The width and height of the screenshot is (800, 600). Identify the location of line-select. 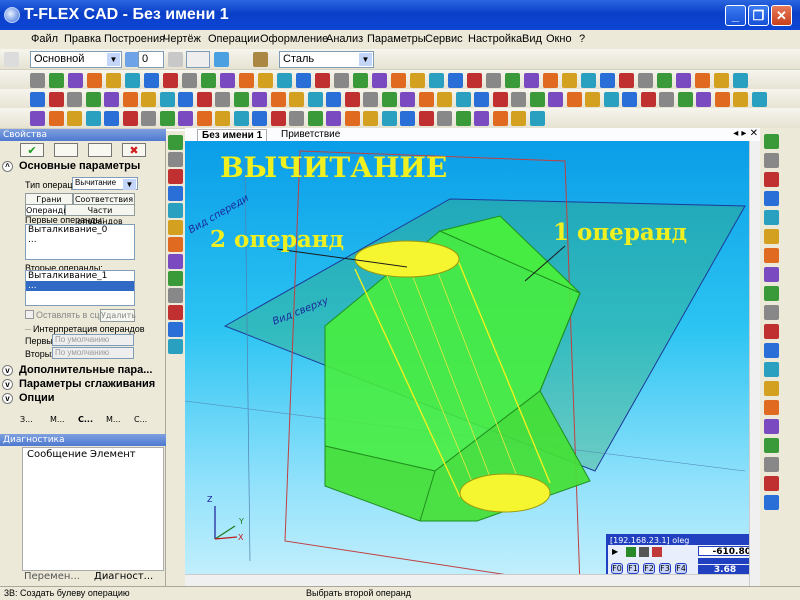
(198, 59).